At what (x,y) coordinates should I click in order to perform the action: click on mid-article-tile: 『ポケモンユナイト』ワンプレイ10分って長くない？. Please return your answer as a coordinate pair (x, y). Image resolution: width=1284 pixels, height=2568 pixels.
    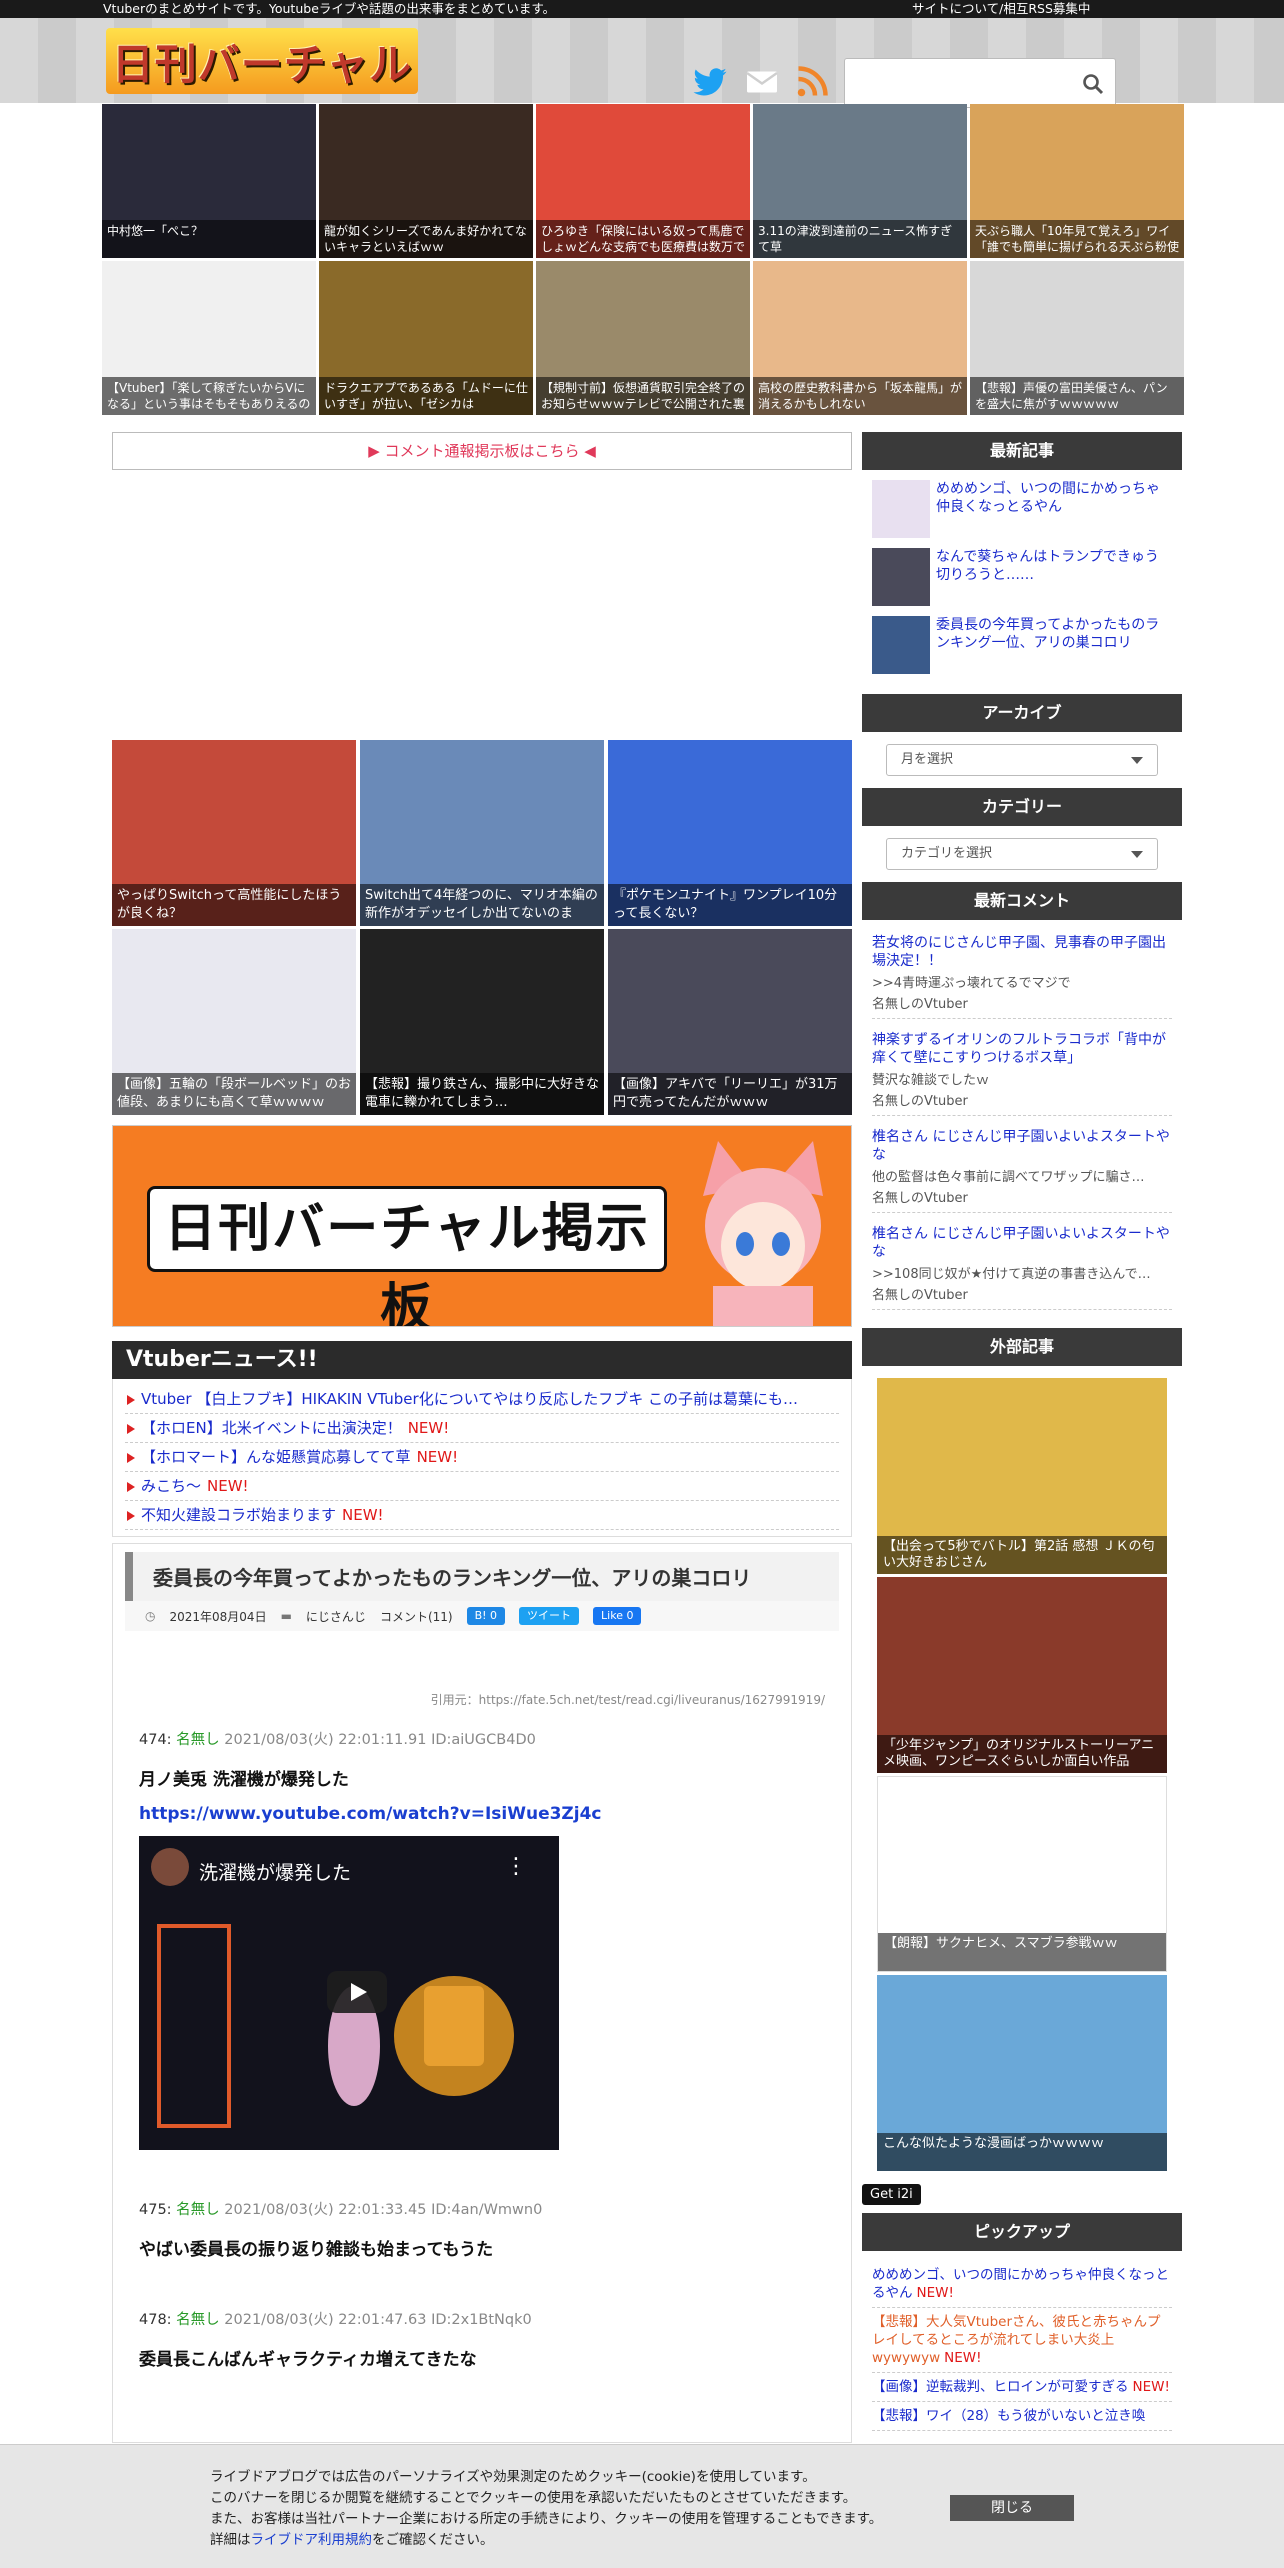
    Looking at the image, I should click on (730, 833).